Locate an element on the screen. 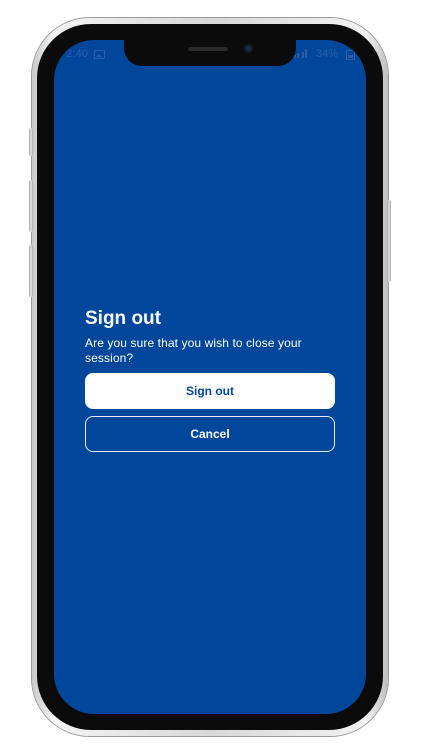  sign-out-button: Sign out is located at coordinates (210, 391).